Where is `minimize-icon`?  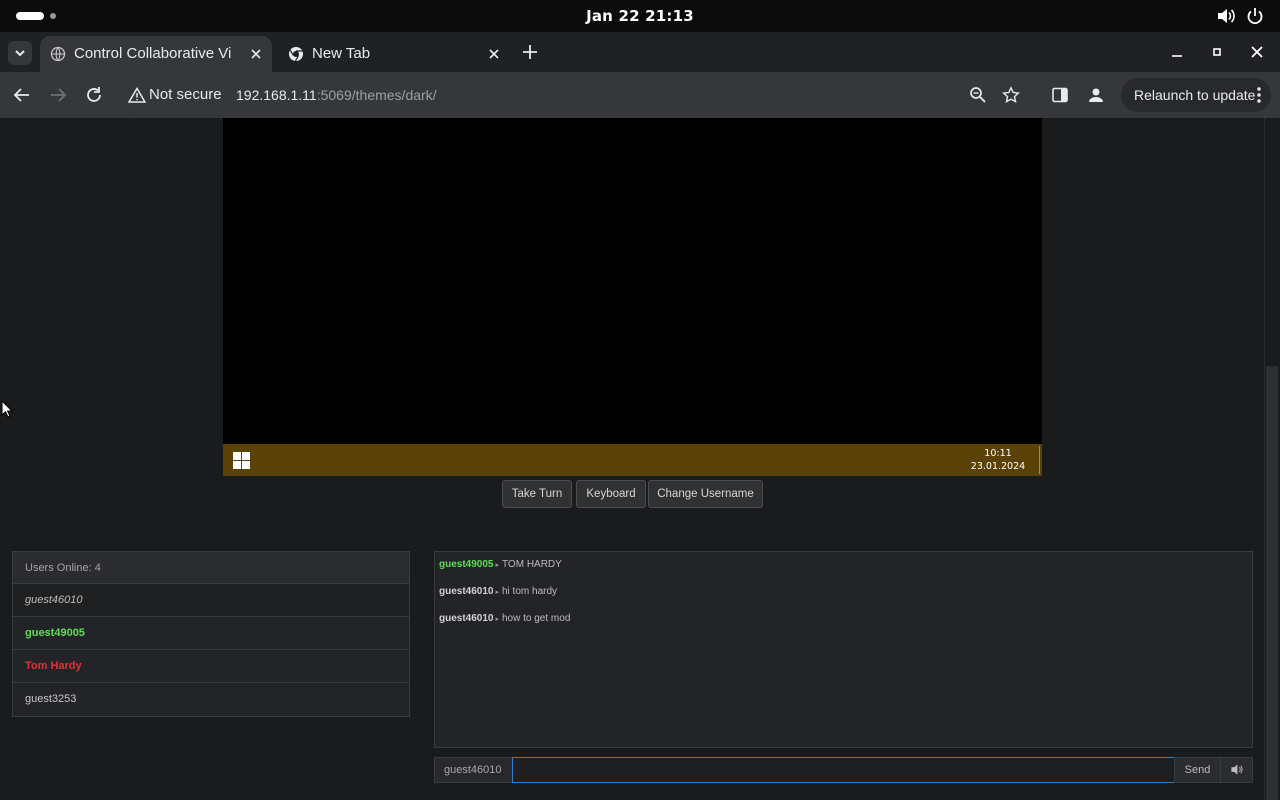
minimize-icon is located at coordinates (1177, 52).